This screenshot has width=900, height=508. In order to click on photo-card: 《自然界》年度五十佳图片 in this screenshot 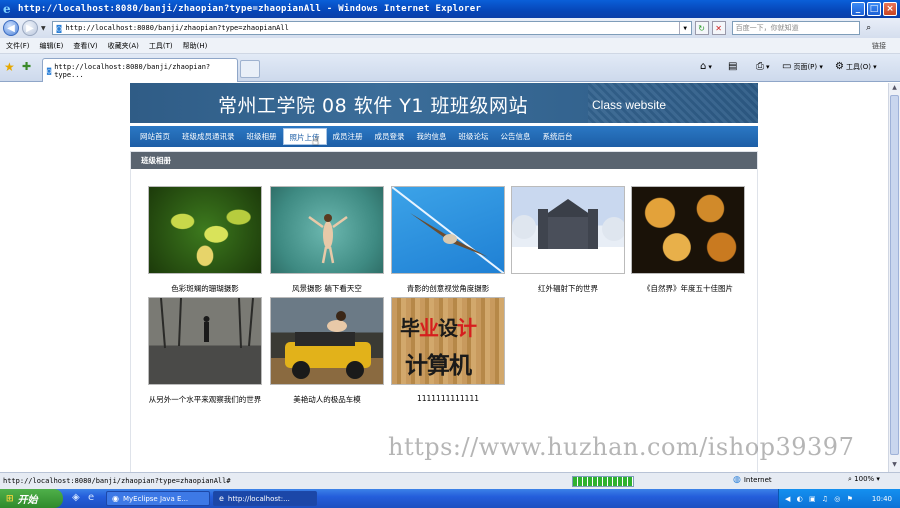, I will do `click(688, 240)`.